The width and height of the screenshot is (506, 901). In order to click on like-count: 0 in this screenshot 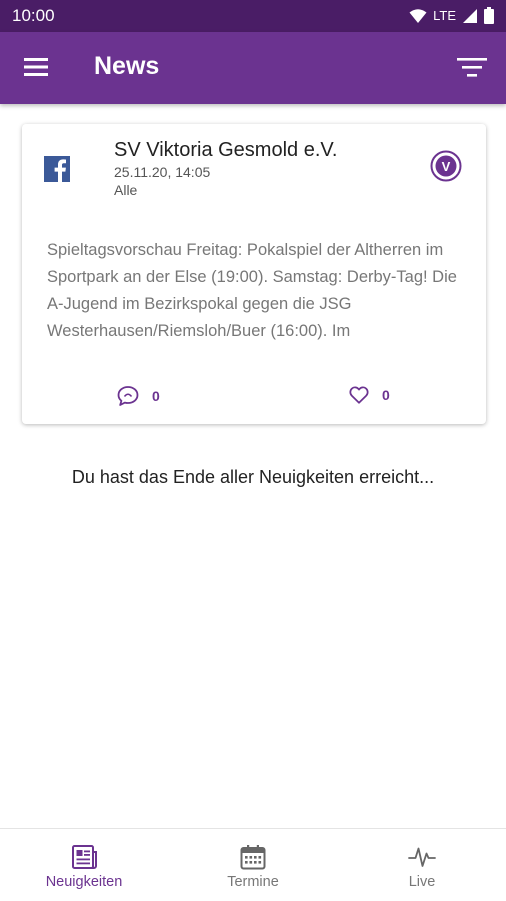, I will do `click(386, 395)`.